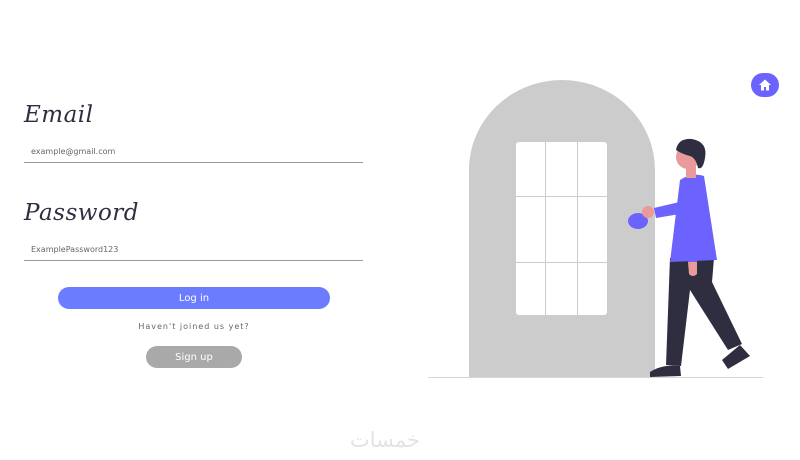 Image resolution: width=800 pixels, height=460 pixels. Describe the element at coordinates (696, 257) in the screenshot. I see `person-figure` at that location.